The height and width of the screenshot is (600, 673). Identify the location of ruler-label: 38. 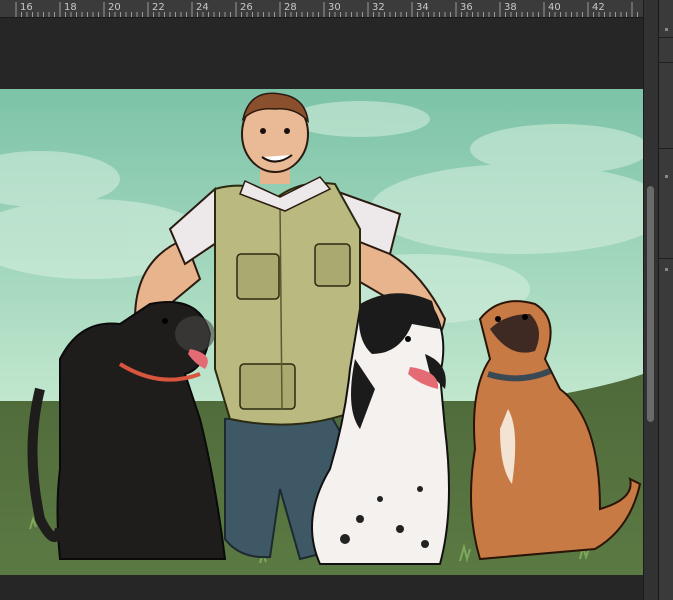
(510, 7).